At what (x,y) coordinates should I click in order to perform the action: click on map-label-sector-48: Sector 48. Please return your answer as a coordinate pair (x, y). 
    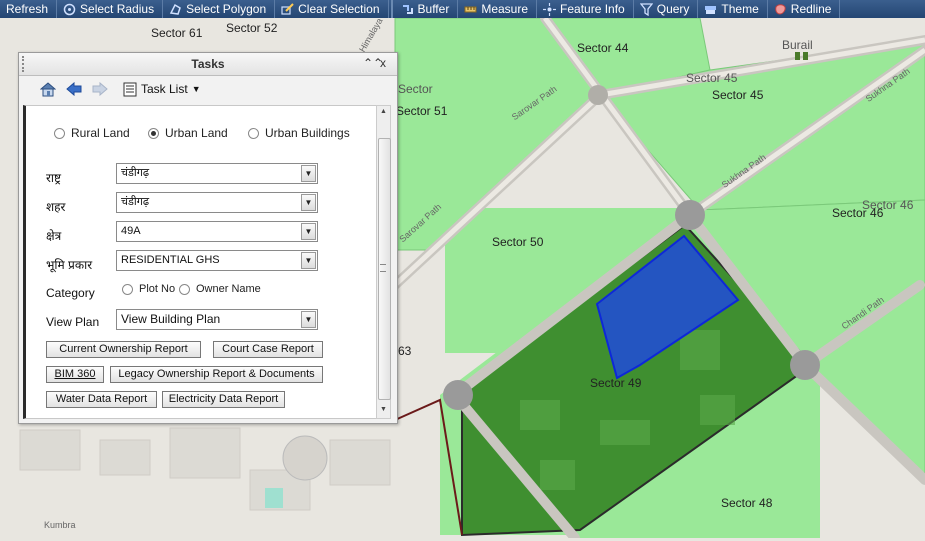
    Looking at the image, I should click on (747, 503).